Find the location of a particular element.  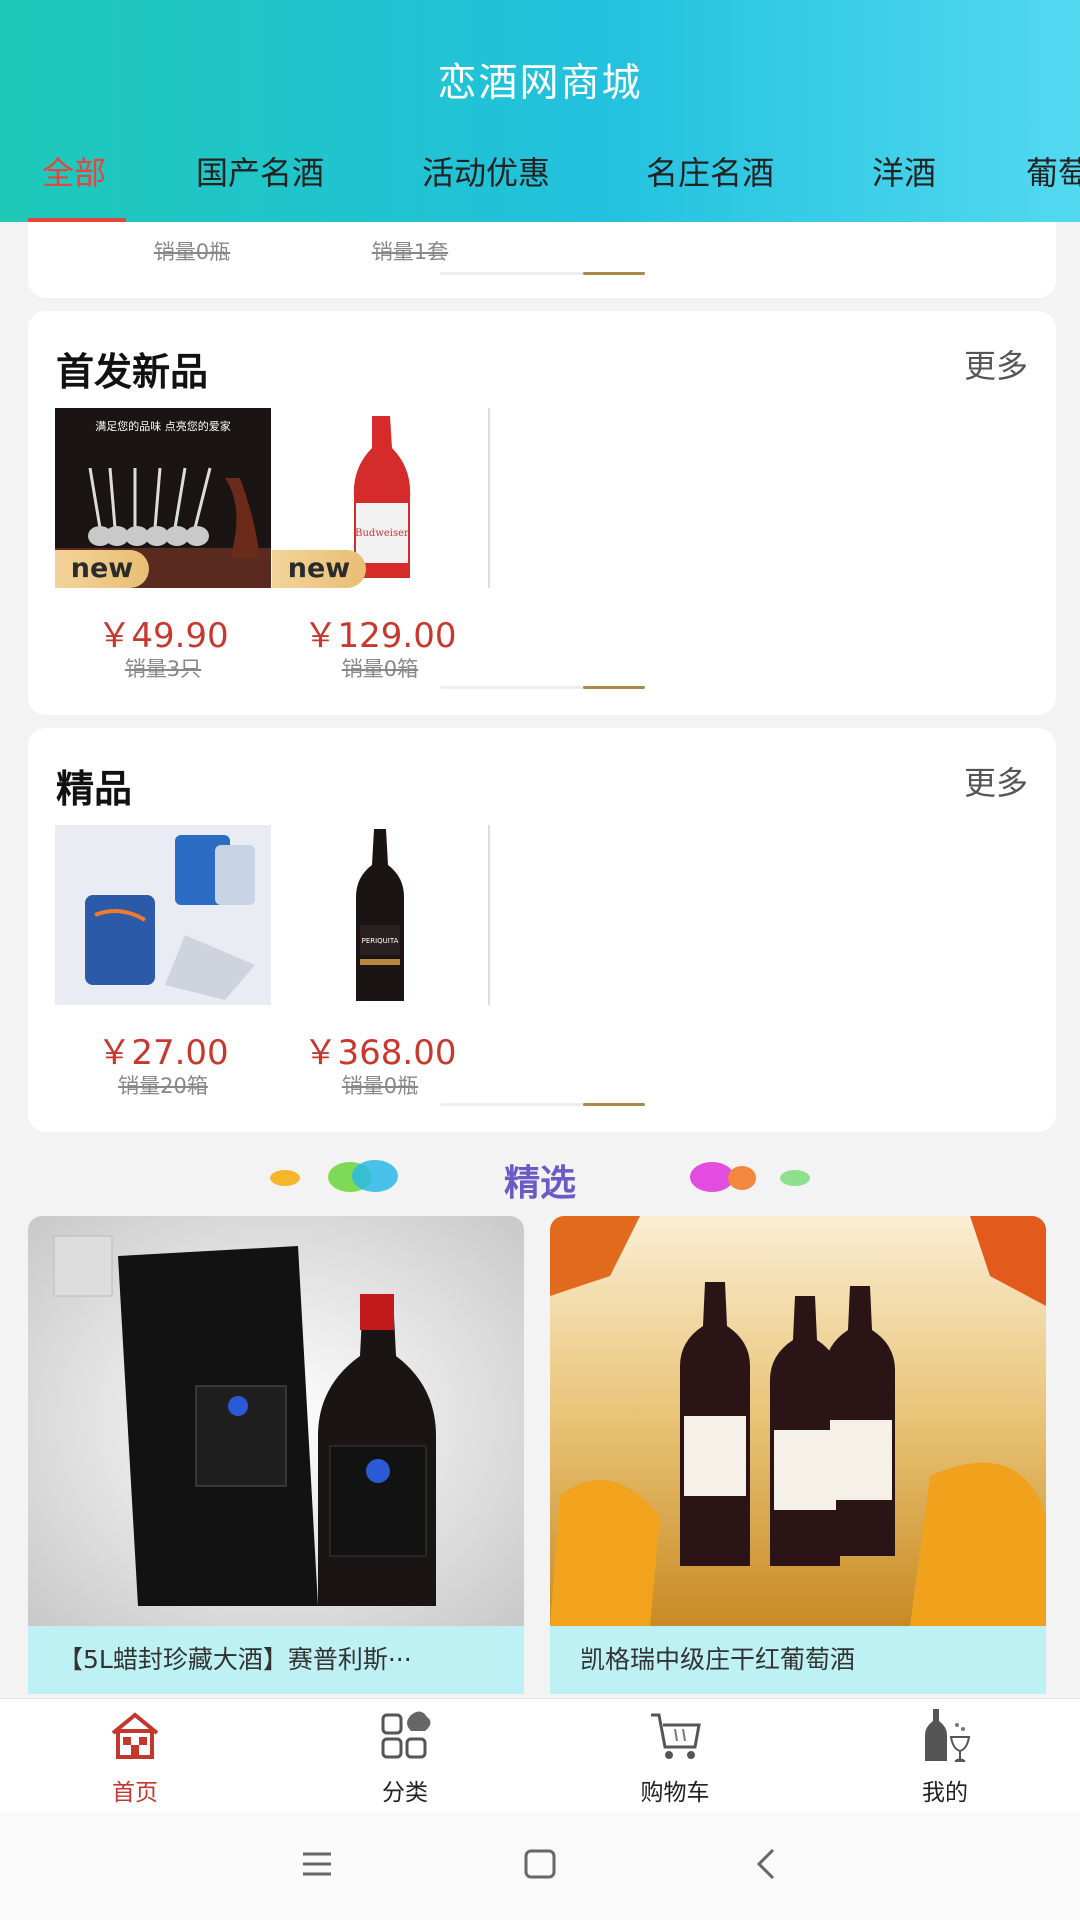

svg-text: Budweiser is located at coordinates (382, 533).